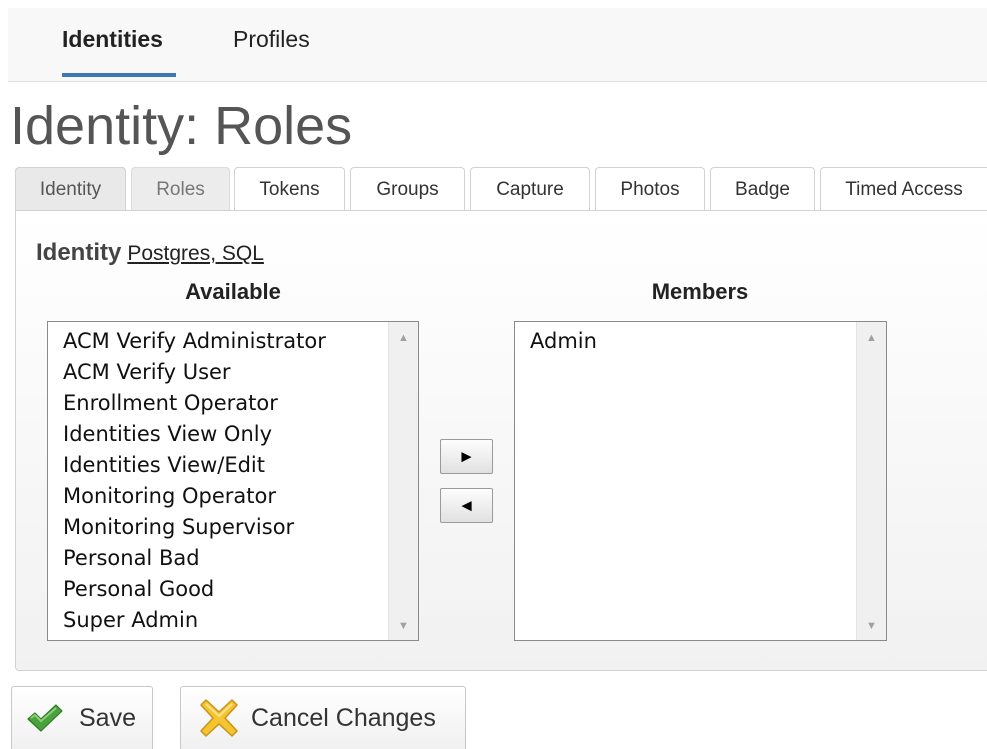 The height and width of the screenshot is (749, 987). What do you see at coordinates (700, 291) in the screenshot?
I see `members-heading: Members` at bounding box center [700, 291].